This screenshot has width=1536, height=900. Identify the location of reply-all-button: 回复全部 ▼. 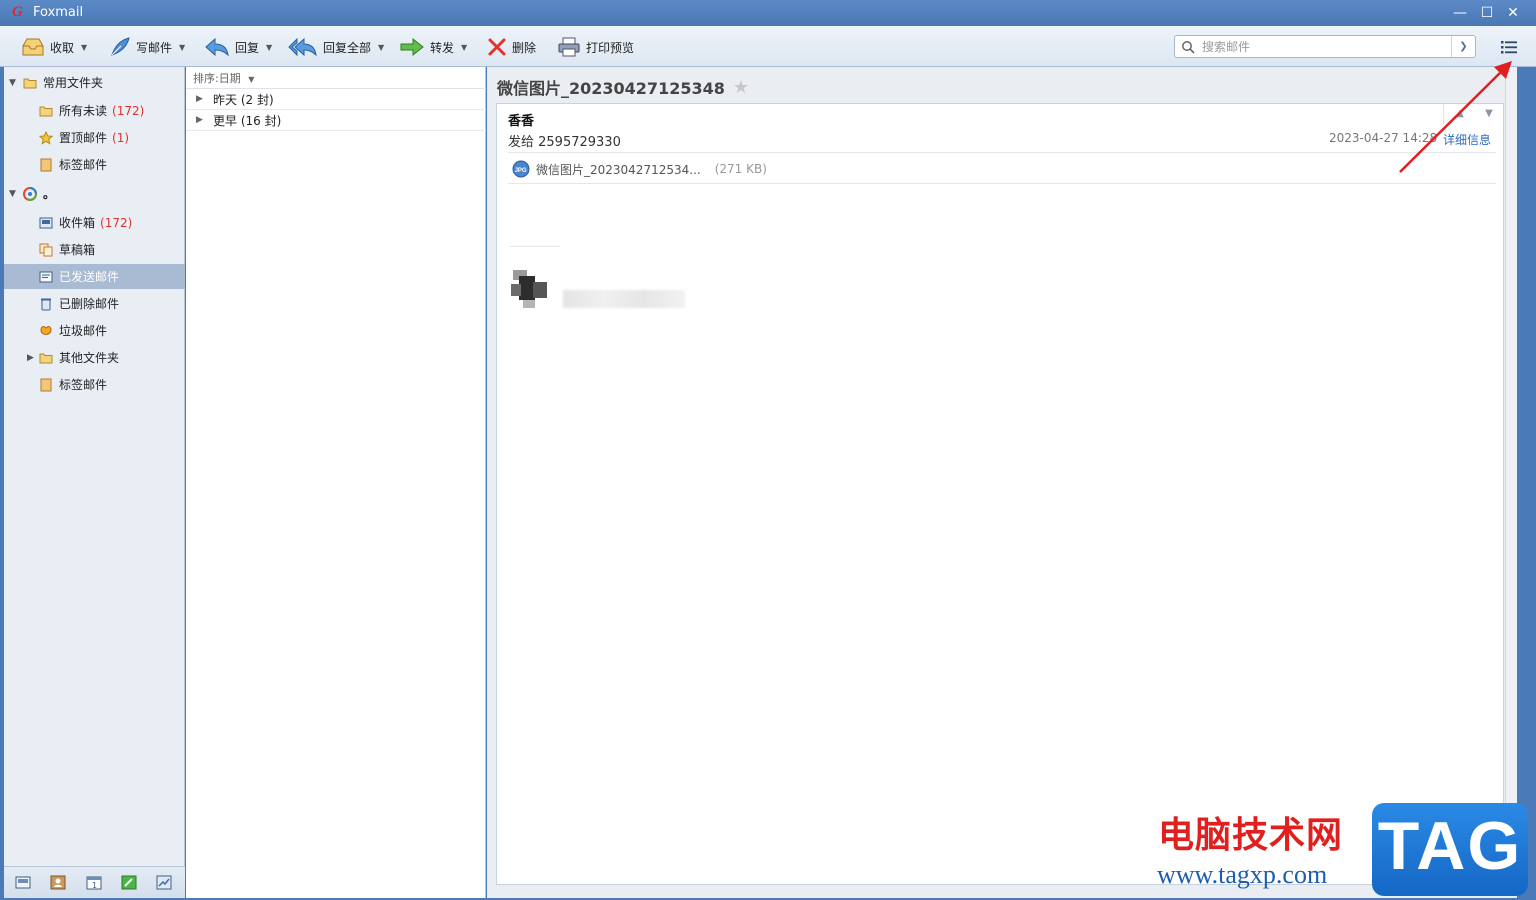
(336, 47).